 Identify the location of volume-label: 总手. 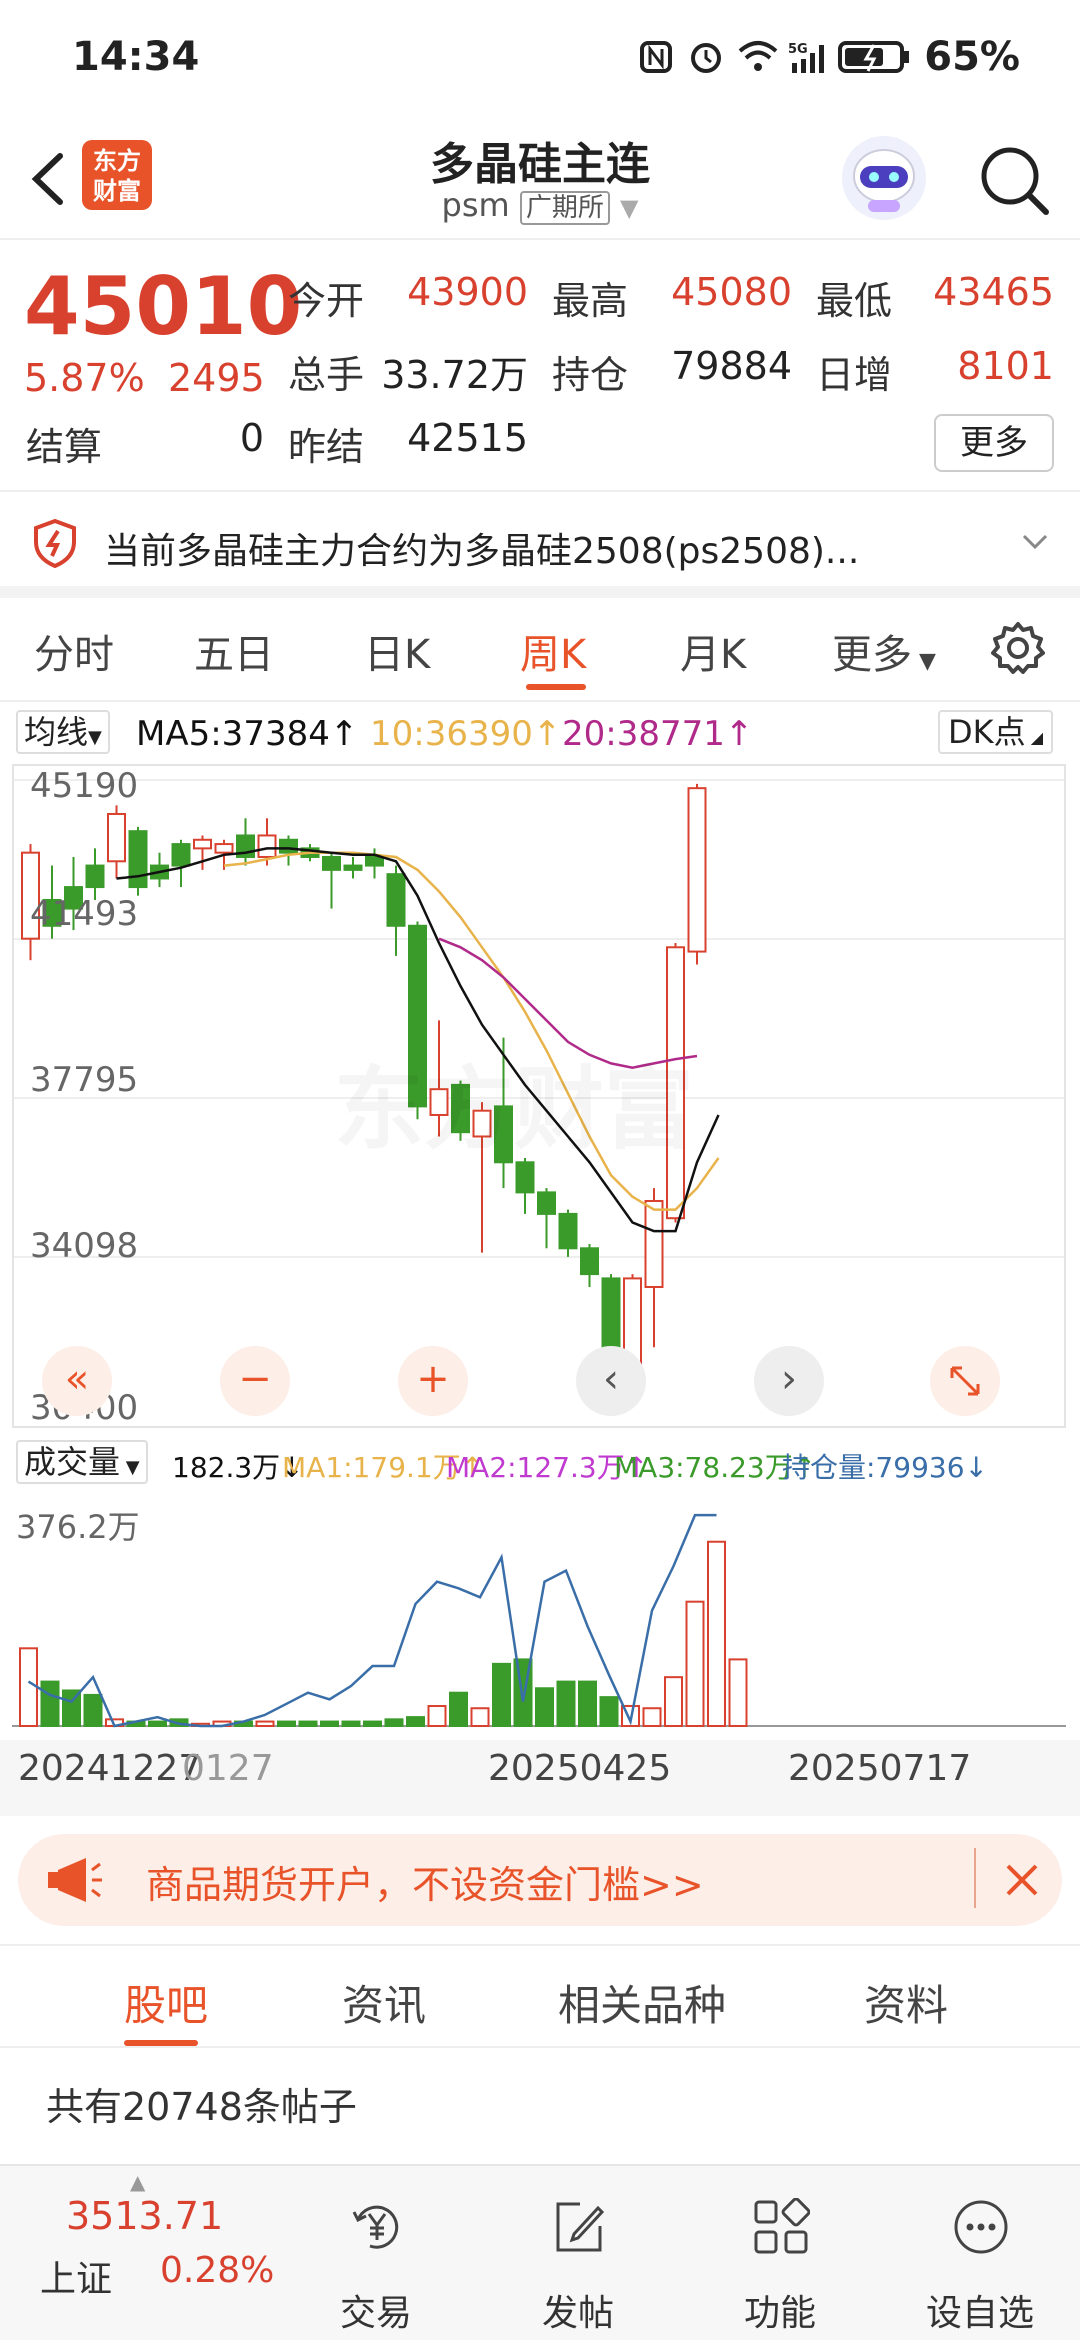
(326, 375).